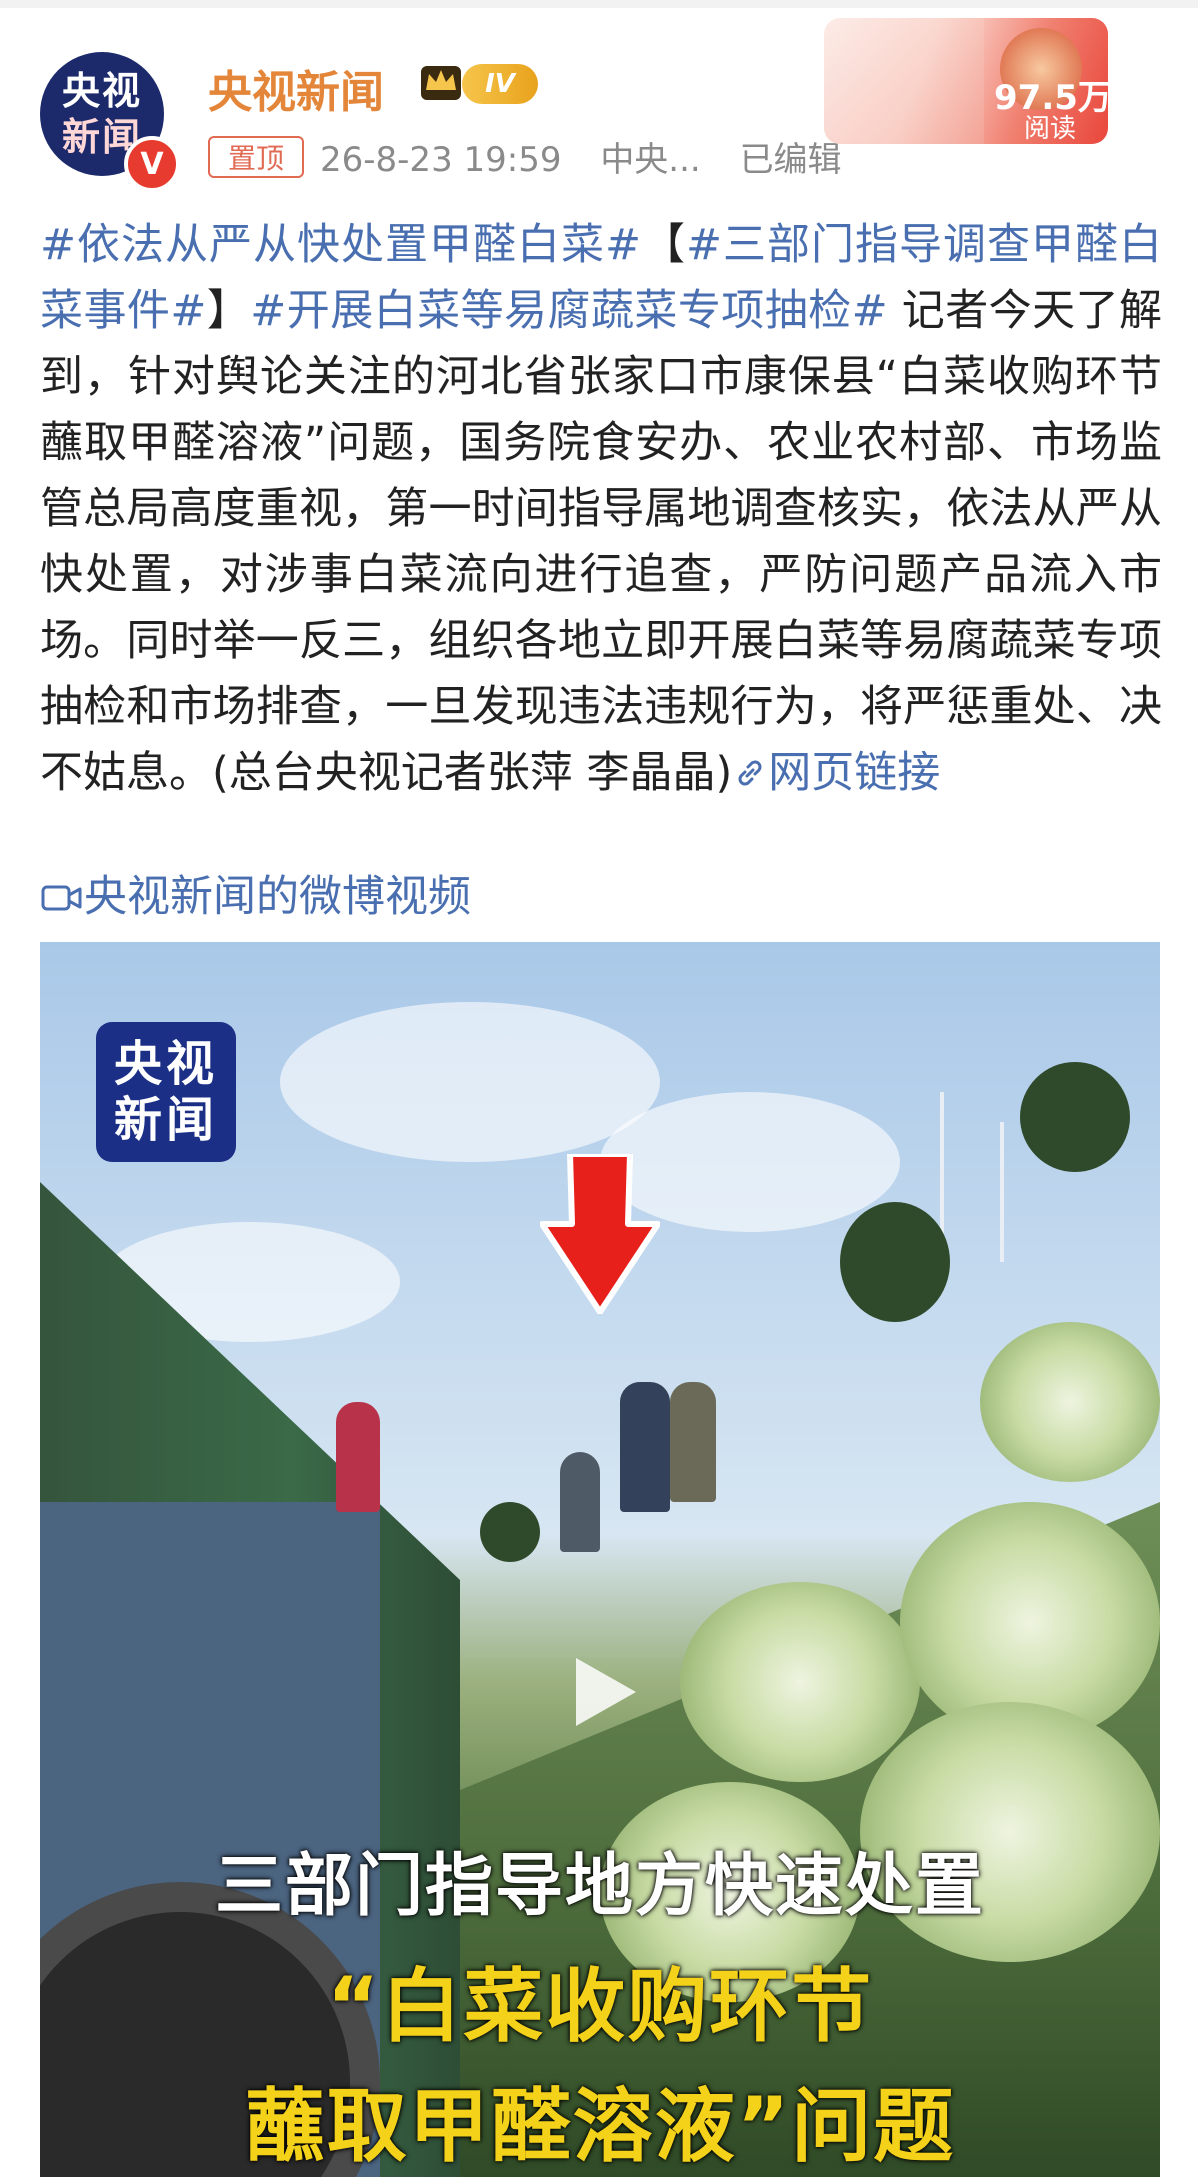 This screenshot has height=2177, width=1198. What do you see at coordinates (791, 160) in the screenshot?
I see `edited-label: 已编辑` at bounding box center [791, 160].